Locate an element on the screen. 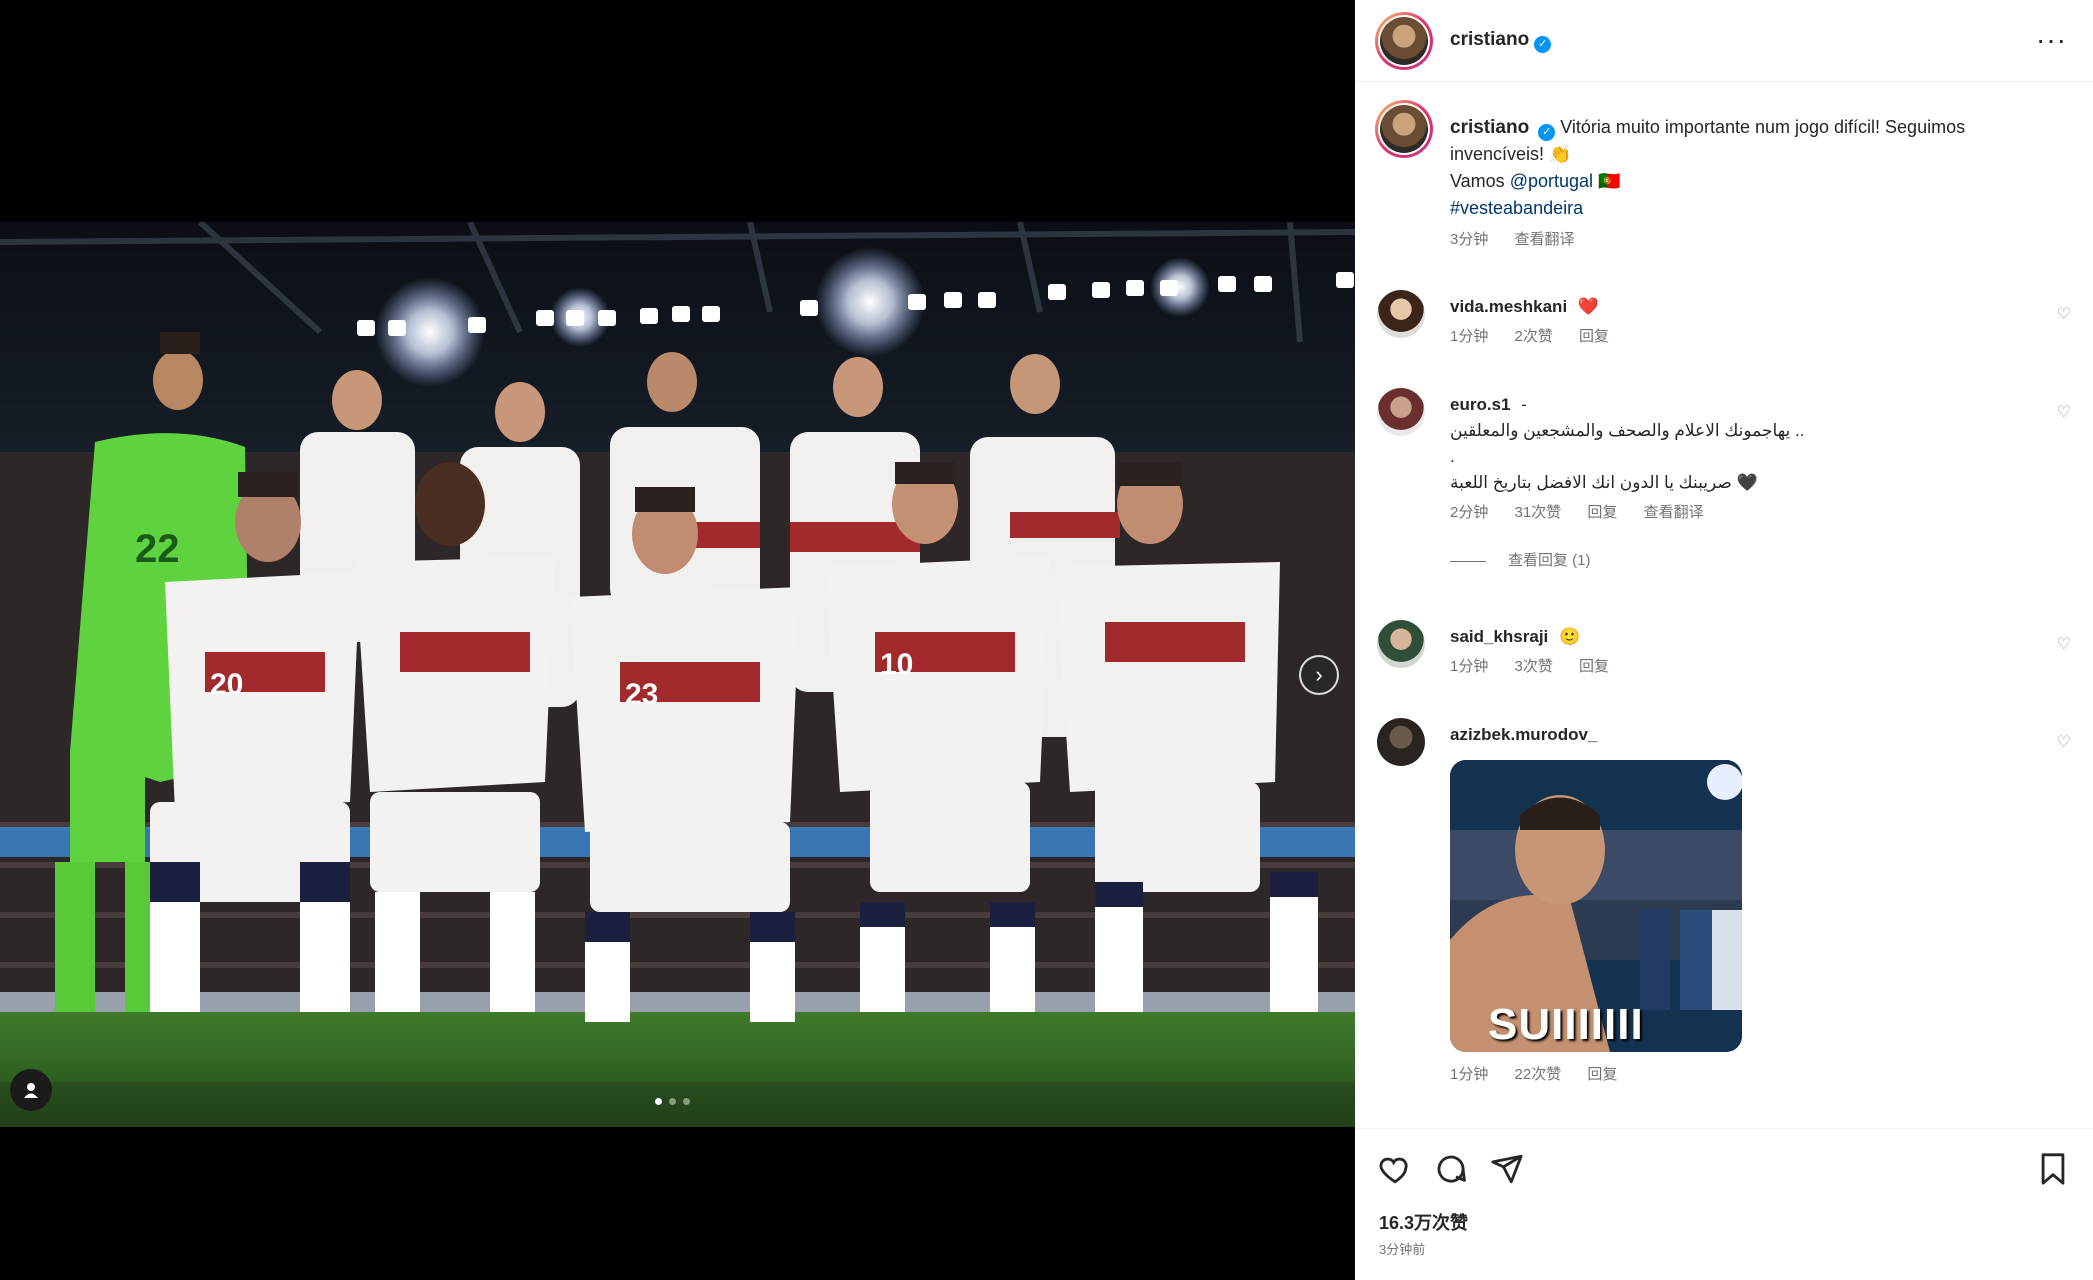  carousel-dots is located at coordinates (672, 1101).